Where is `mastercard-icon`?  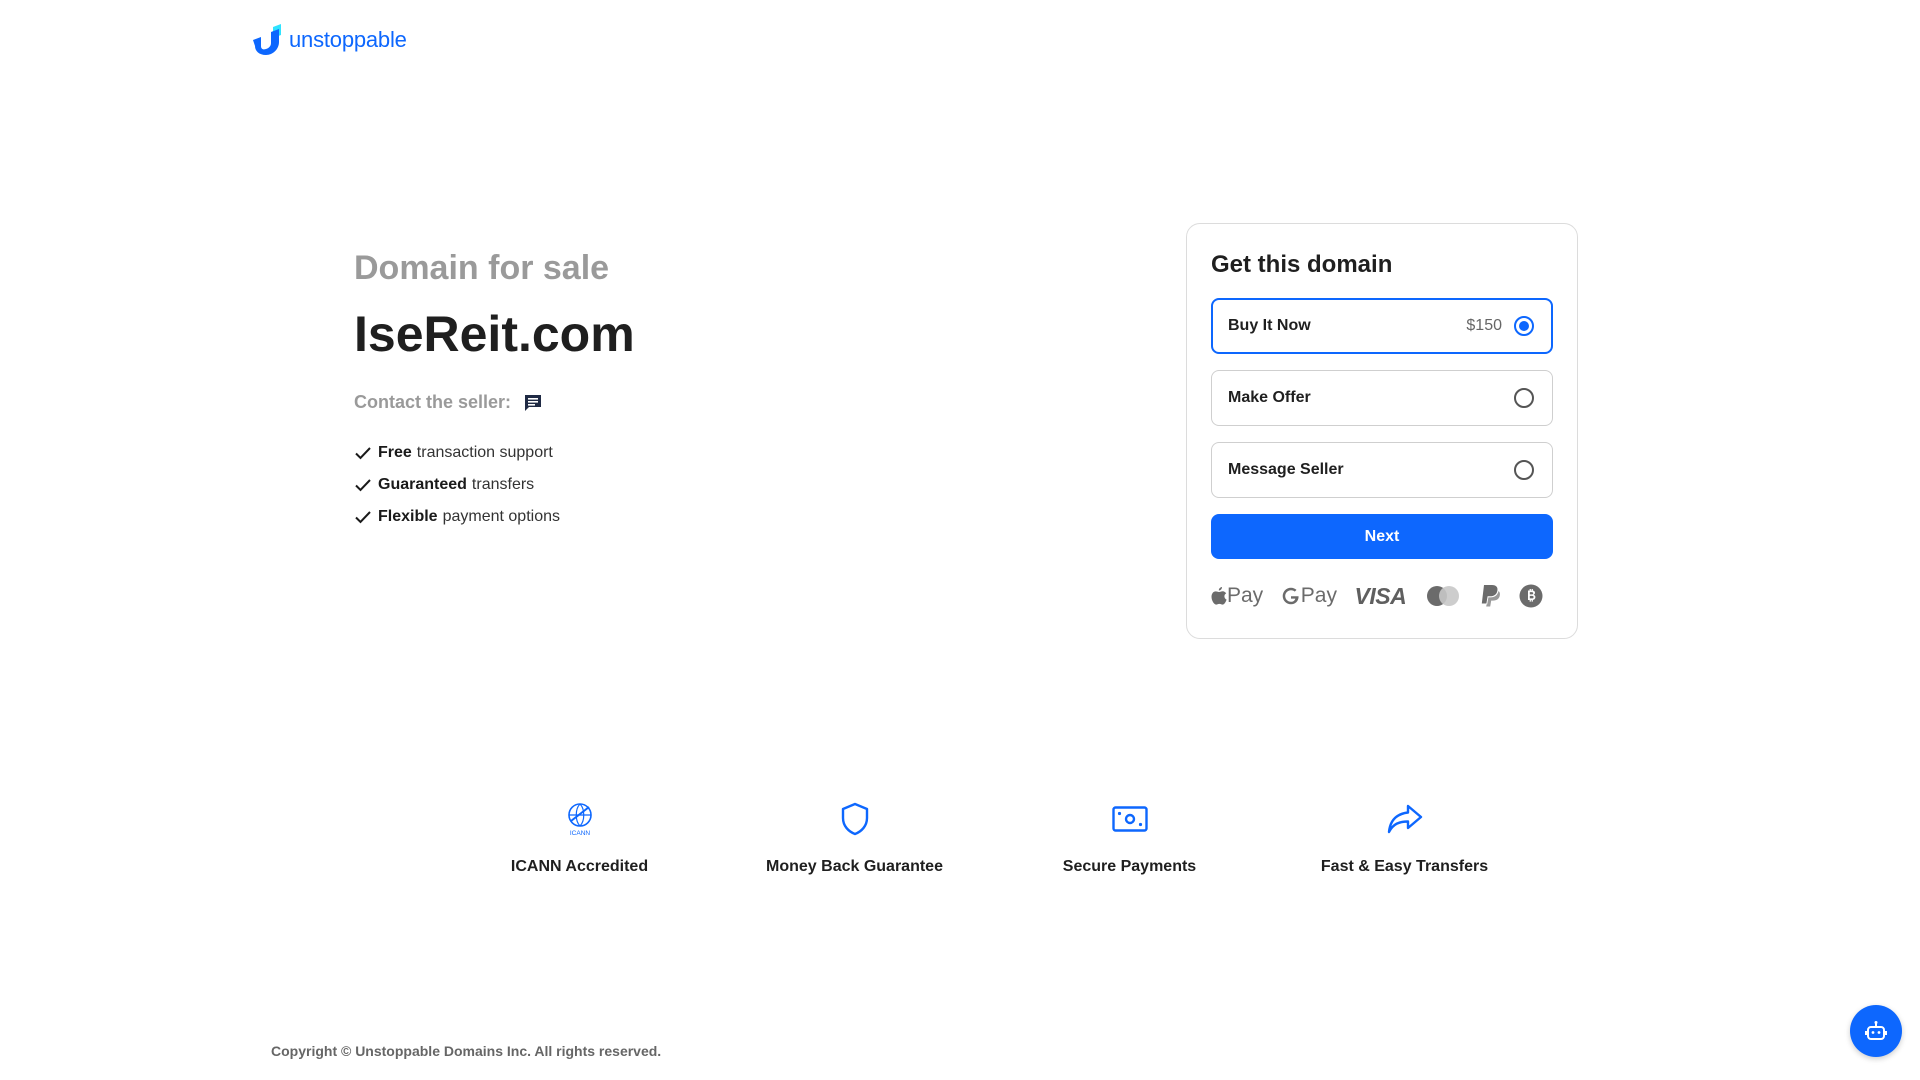
mastercard-icon is located at coordinates (1442, 596).